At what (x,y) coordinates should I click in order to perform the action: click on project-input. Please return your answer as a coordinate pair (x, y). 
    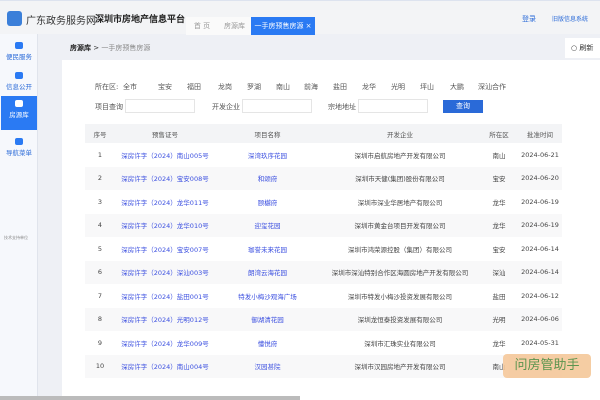
    Looking at the image, I should click on (160, 106).